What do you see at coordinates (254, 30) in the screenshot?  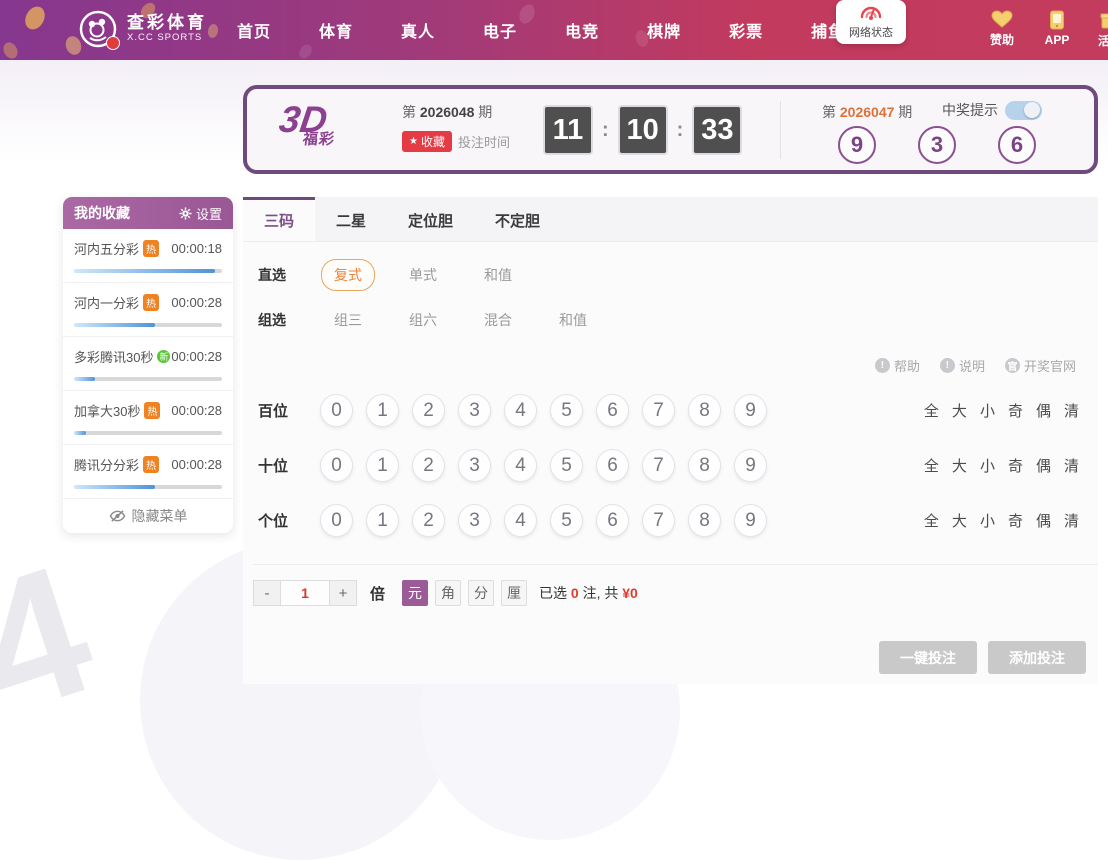 I see `nav-item-home: 首页` at bounding box center [254, 30].